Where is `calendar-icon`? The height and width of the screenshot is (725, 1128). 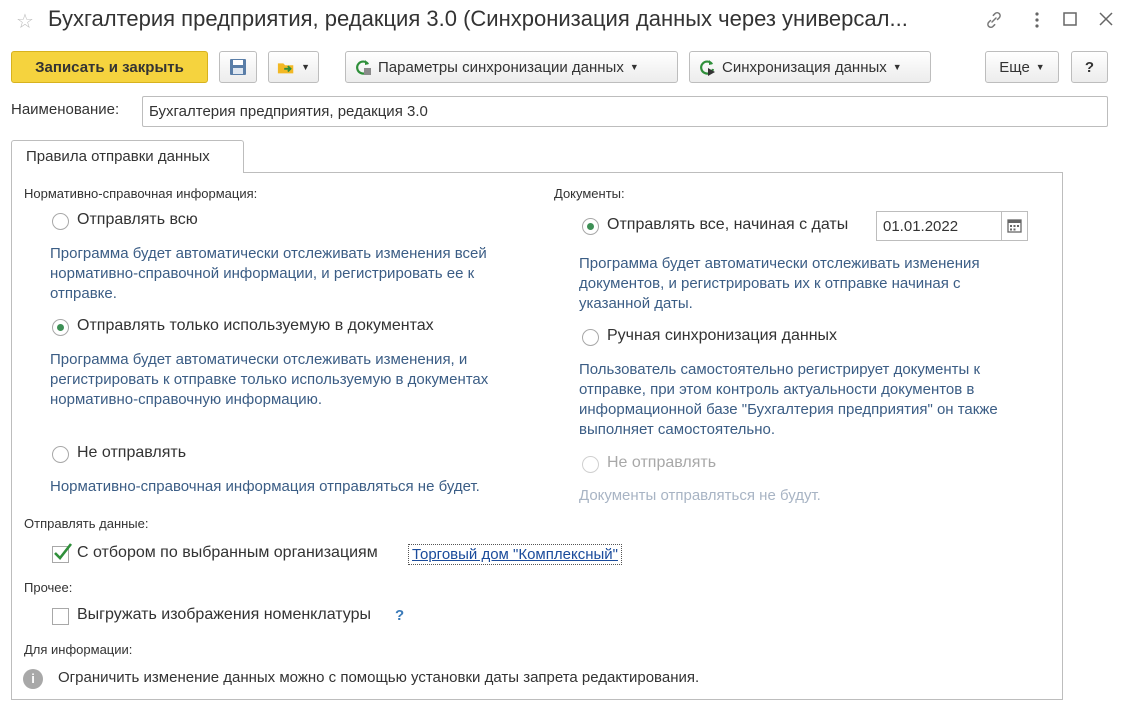 calendar-icon is located at coordinates (1014, 226).